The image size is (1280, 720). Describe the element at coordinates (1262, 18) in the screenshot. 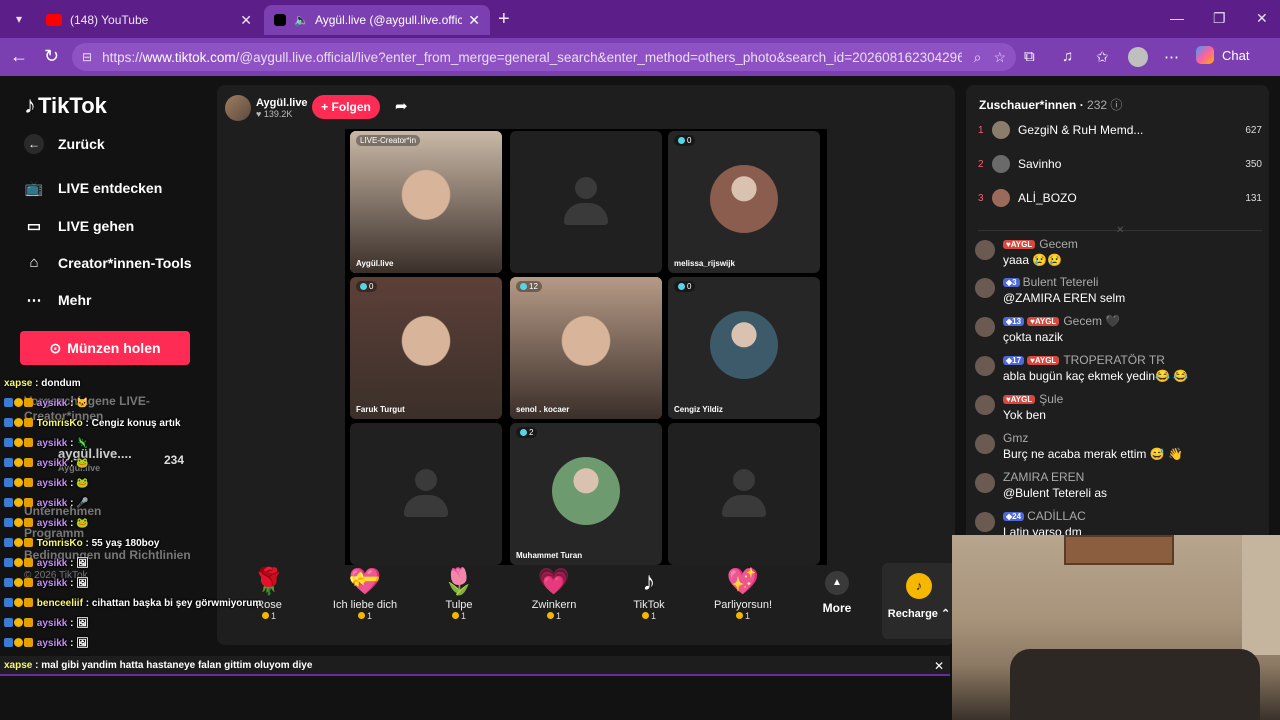

I see `close-window-icon: ✕` at that location.